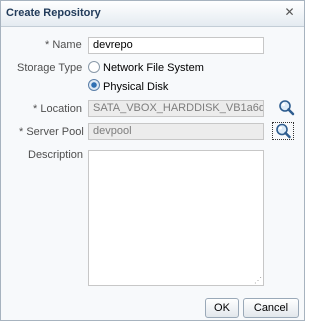 This screenshot has width=320, height=321. I want to click on description-label: Description, so click(56, 155).